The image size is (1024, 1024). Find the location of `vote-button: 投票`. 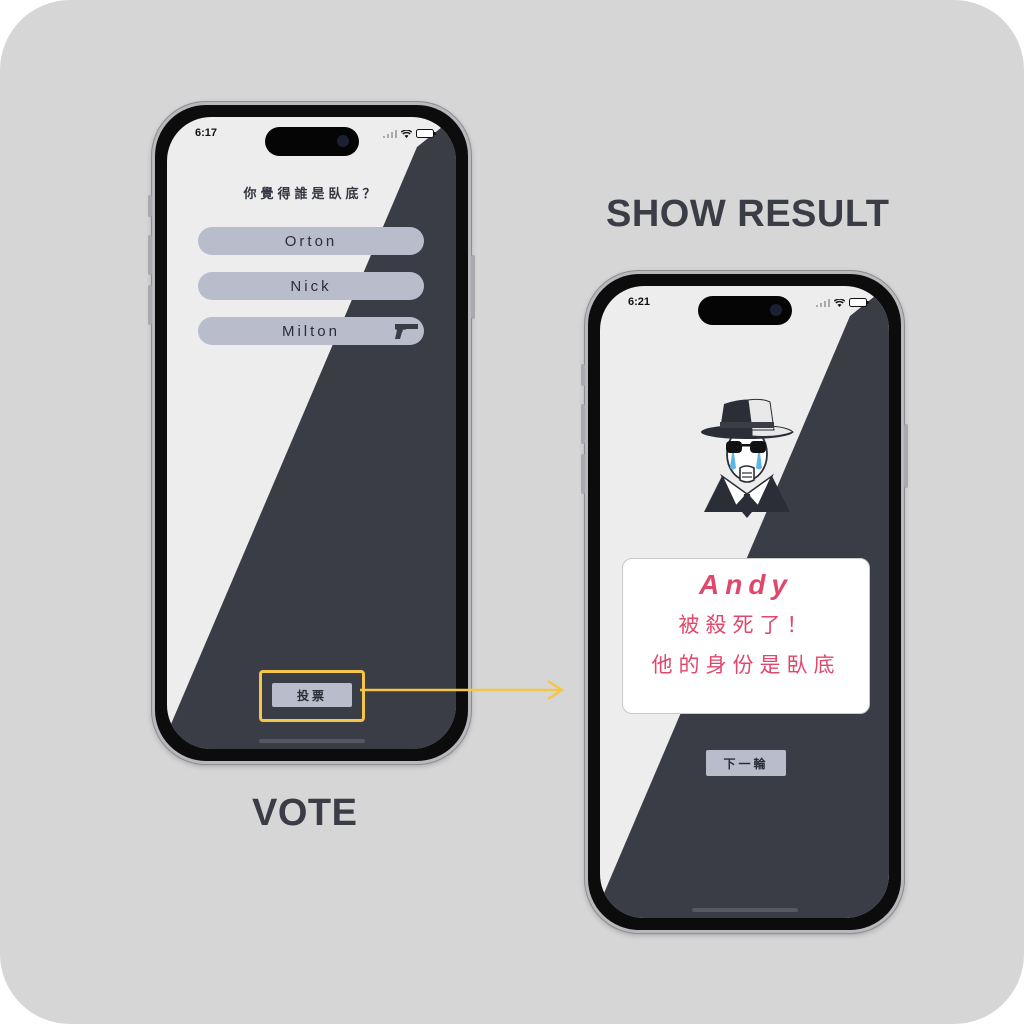

vote-button: 投票 is located at coordinates (312, 695).